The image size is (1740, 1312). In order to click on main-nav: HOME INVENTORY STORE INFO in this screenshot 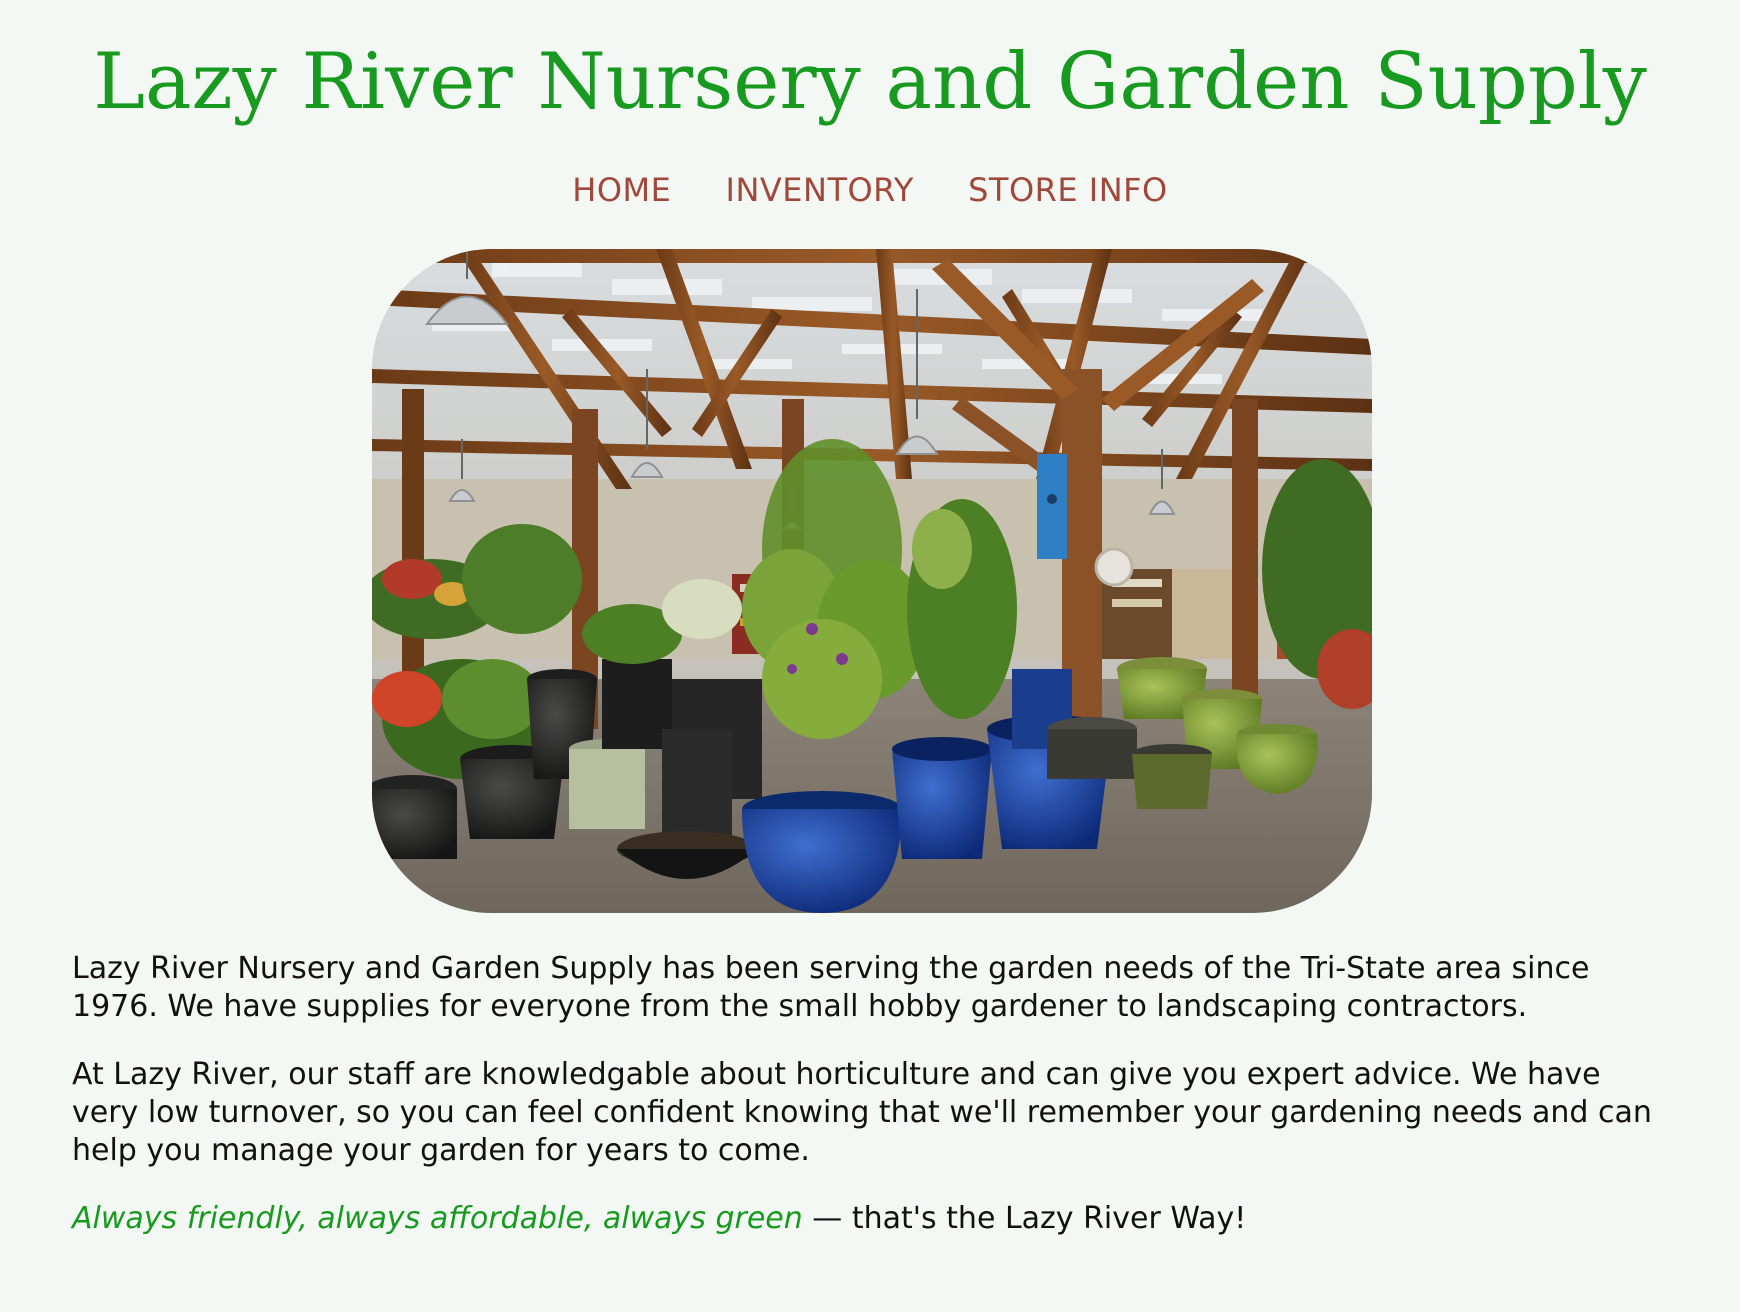, I will do `click(870, 190)`.